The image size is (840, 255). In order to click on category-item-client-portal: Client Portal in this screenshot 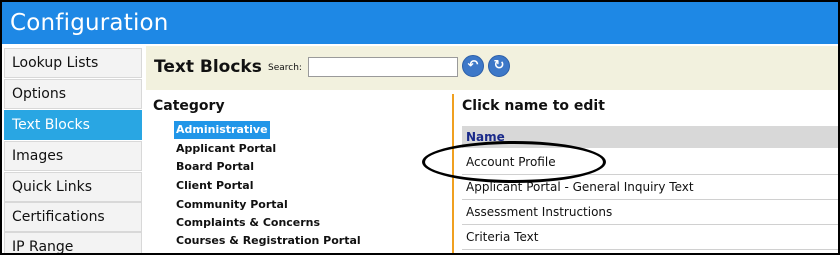, I will do `click(215, 186)`.